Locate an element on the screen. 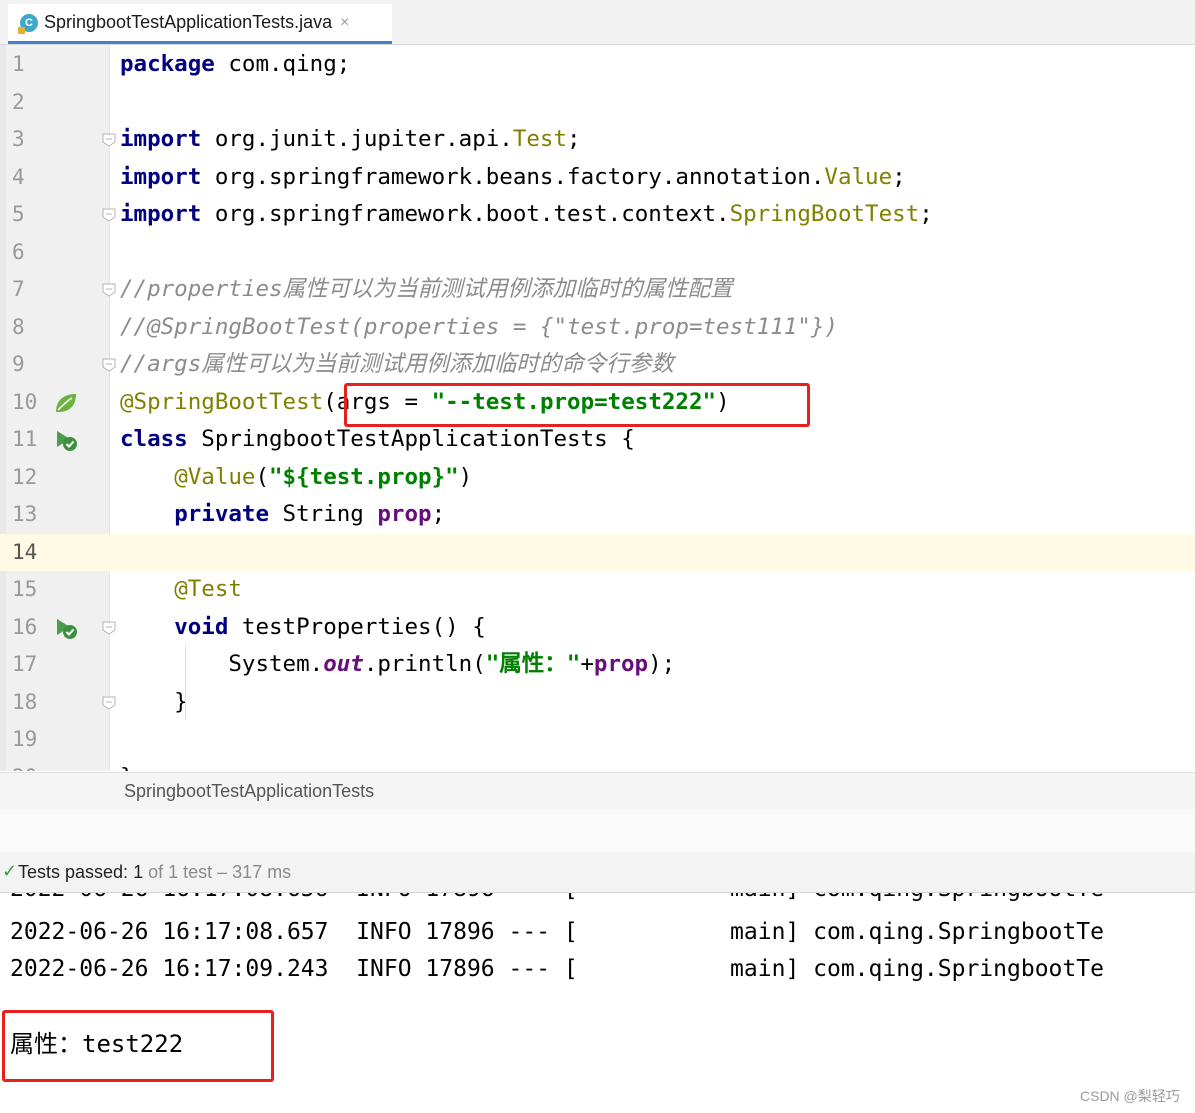  line-number: 8 is located at coordinates (18, 326).